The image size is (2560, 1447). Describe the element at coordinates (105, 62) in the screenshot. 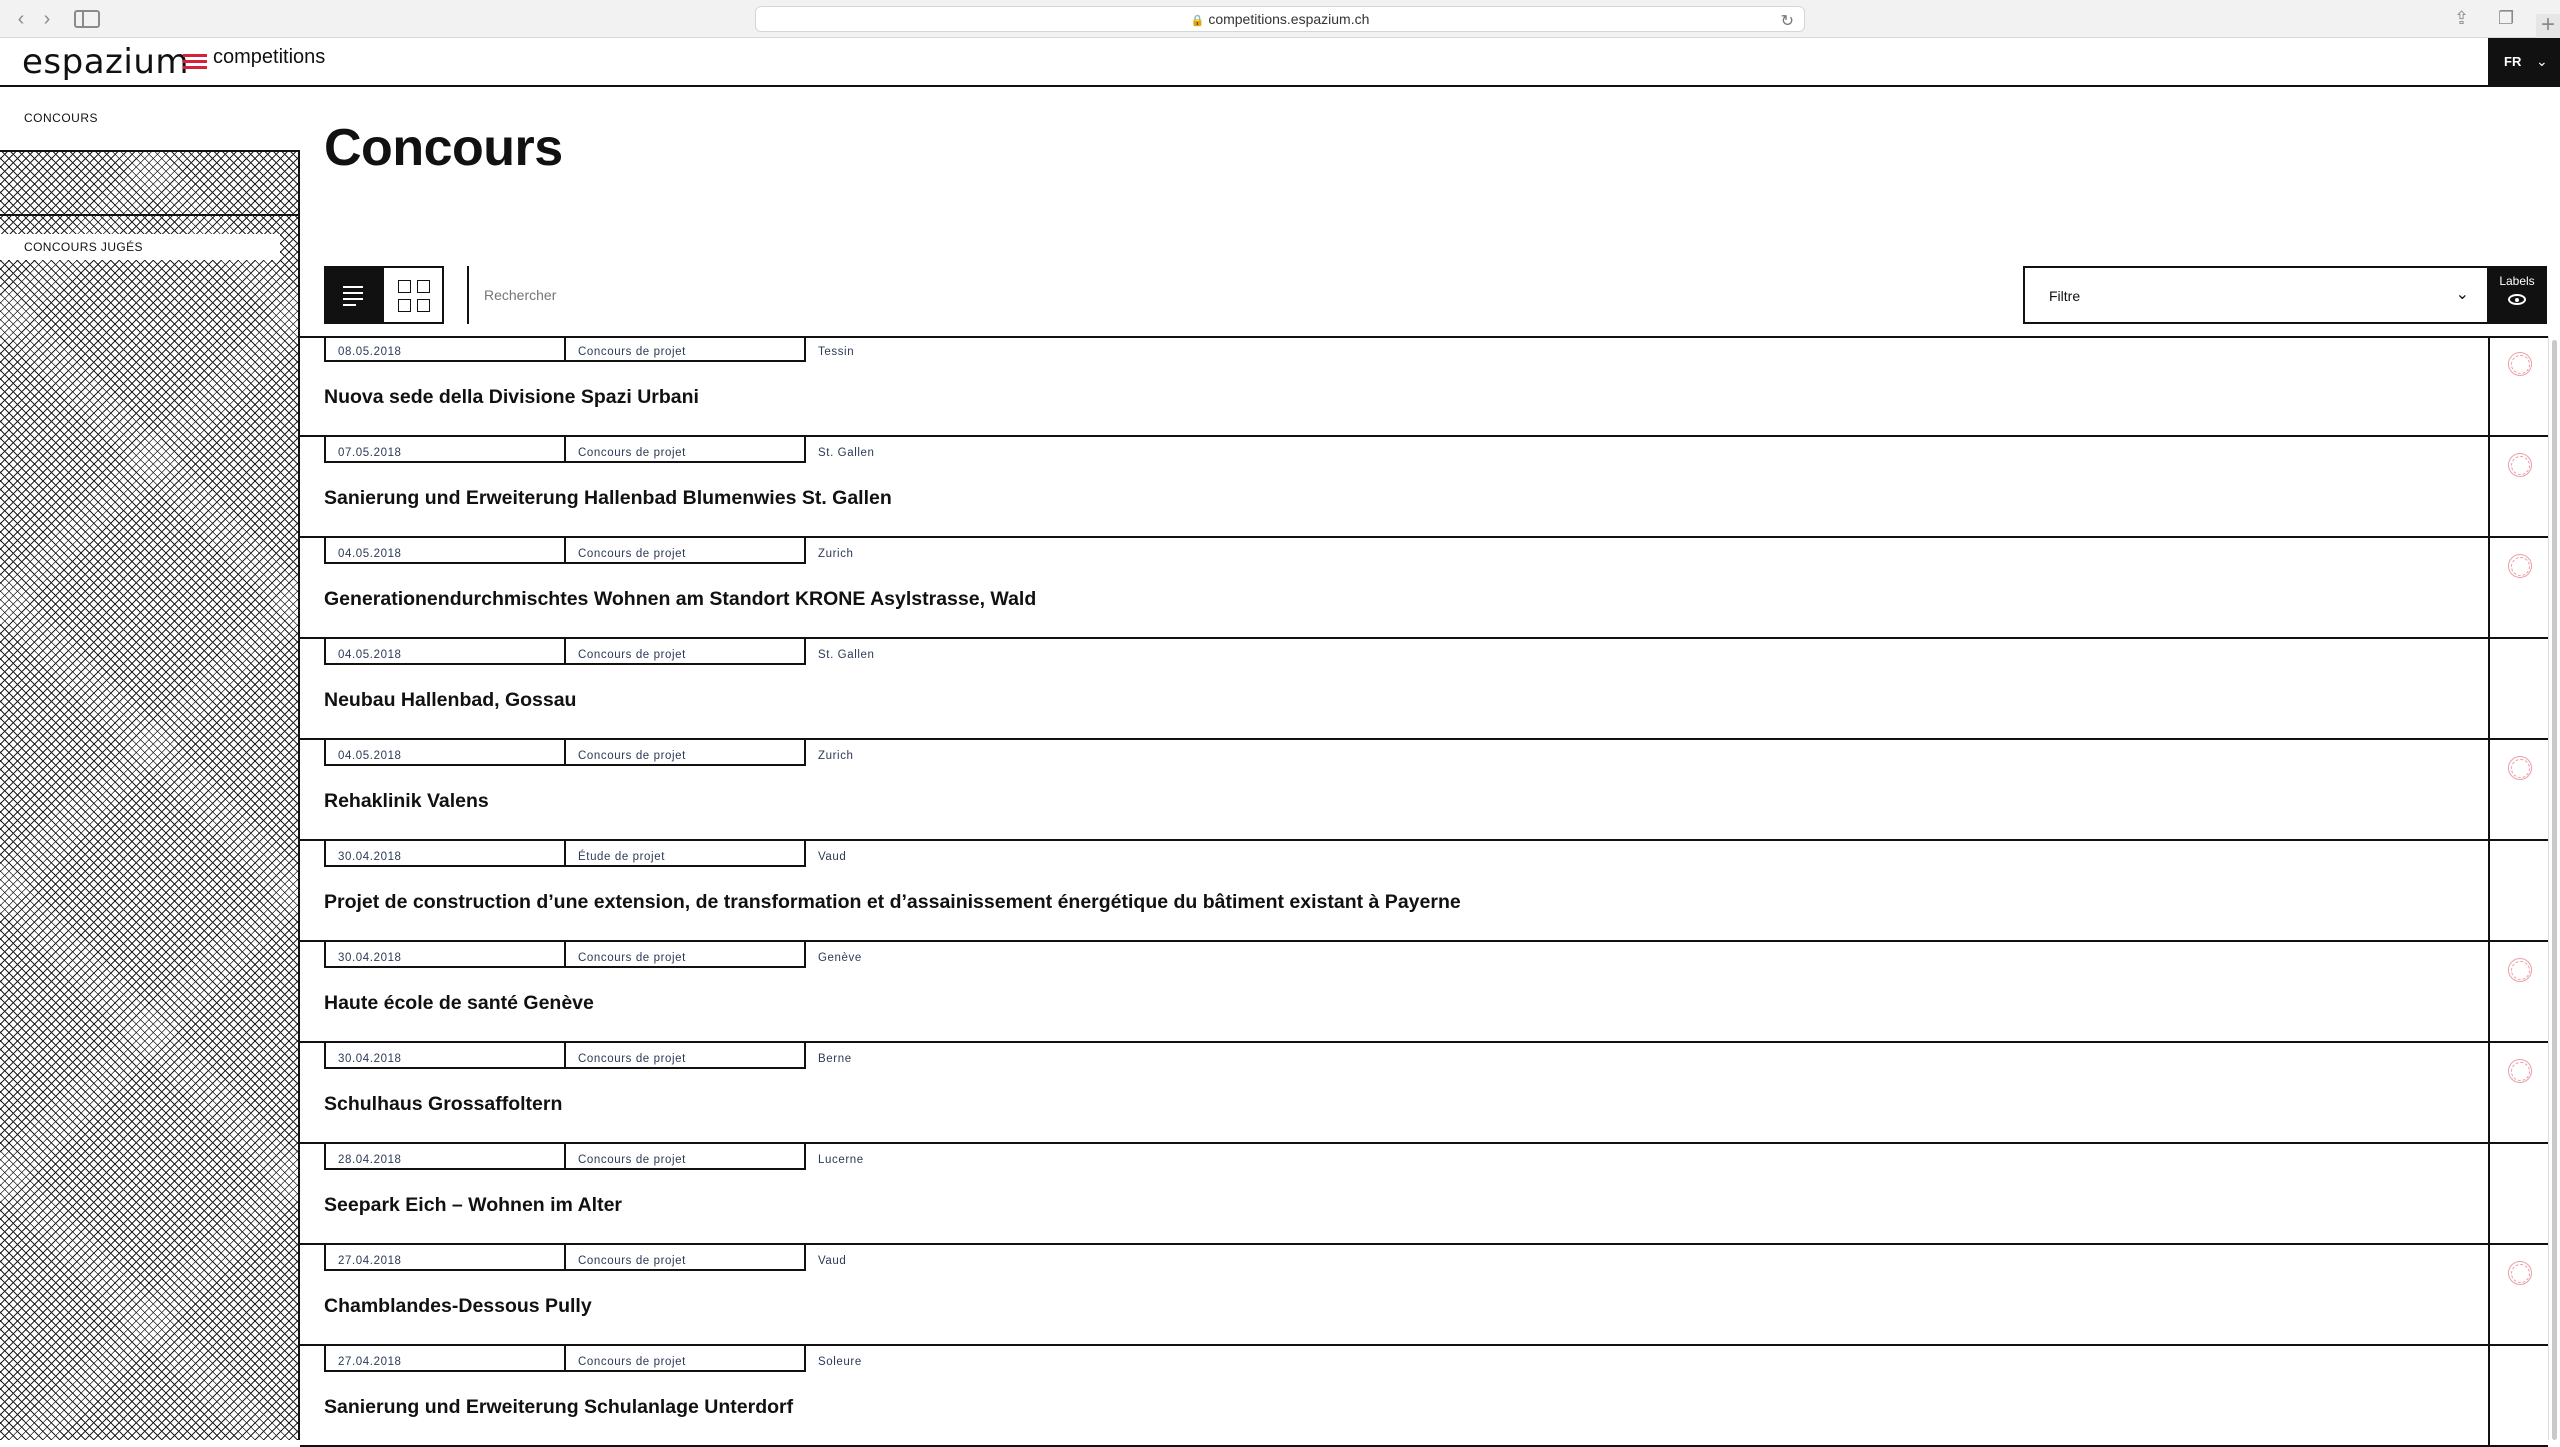

I see `logo-espazium: espazium` at that location.